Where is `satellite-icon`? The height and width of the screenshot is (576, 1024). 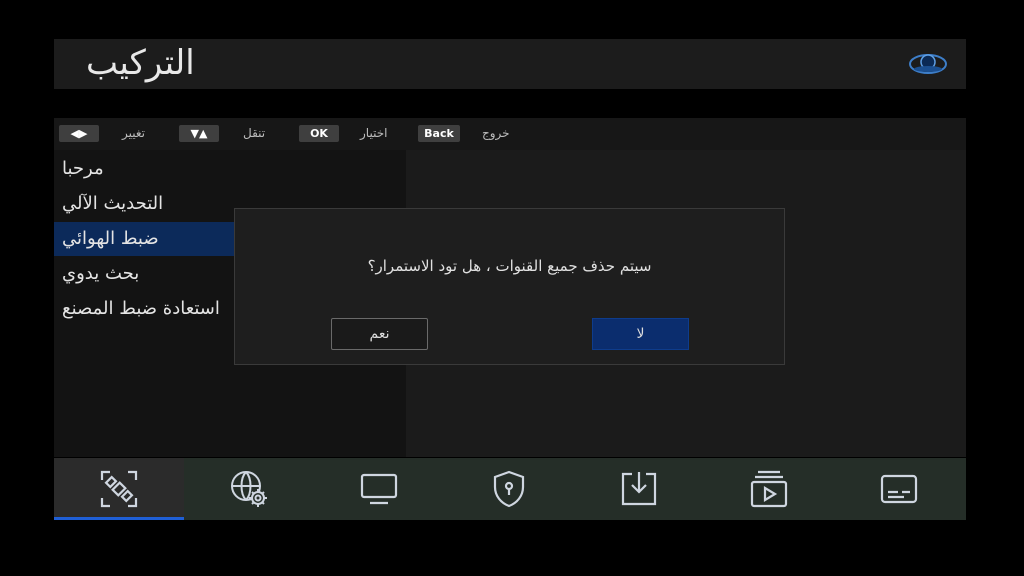 satellite-icon is located at coordinates (119, 489).